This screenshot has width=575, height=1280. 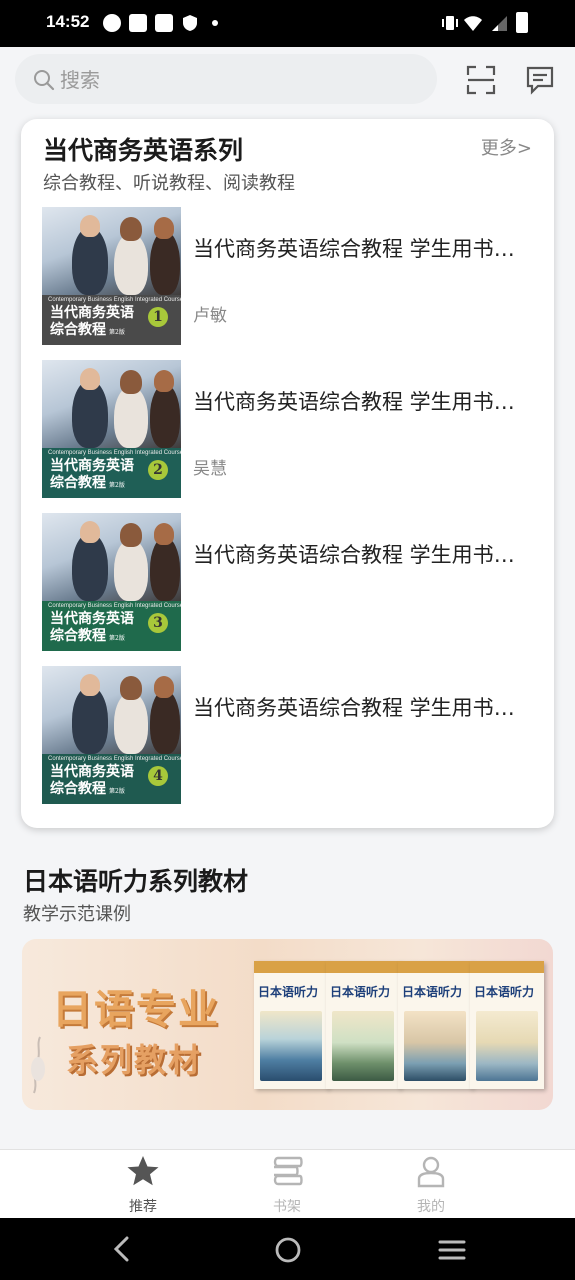 I want to click on back-icon, so click(x=122, y=1251).